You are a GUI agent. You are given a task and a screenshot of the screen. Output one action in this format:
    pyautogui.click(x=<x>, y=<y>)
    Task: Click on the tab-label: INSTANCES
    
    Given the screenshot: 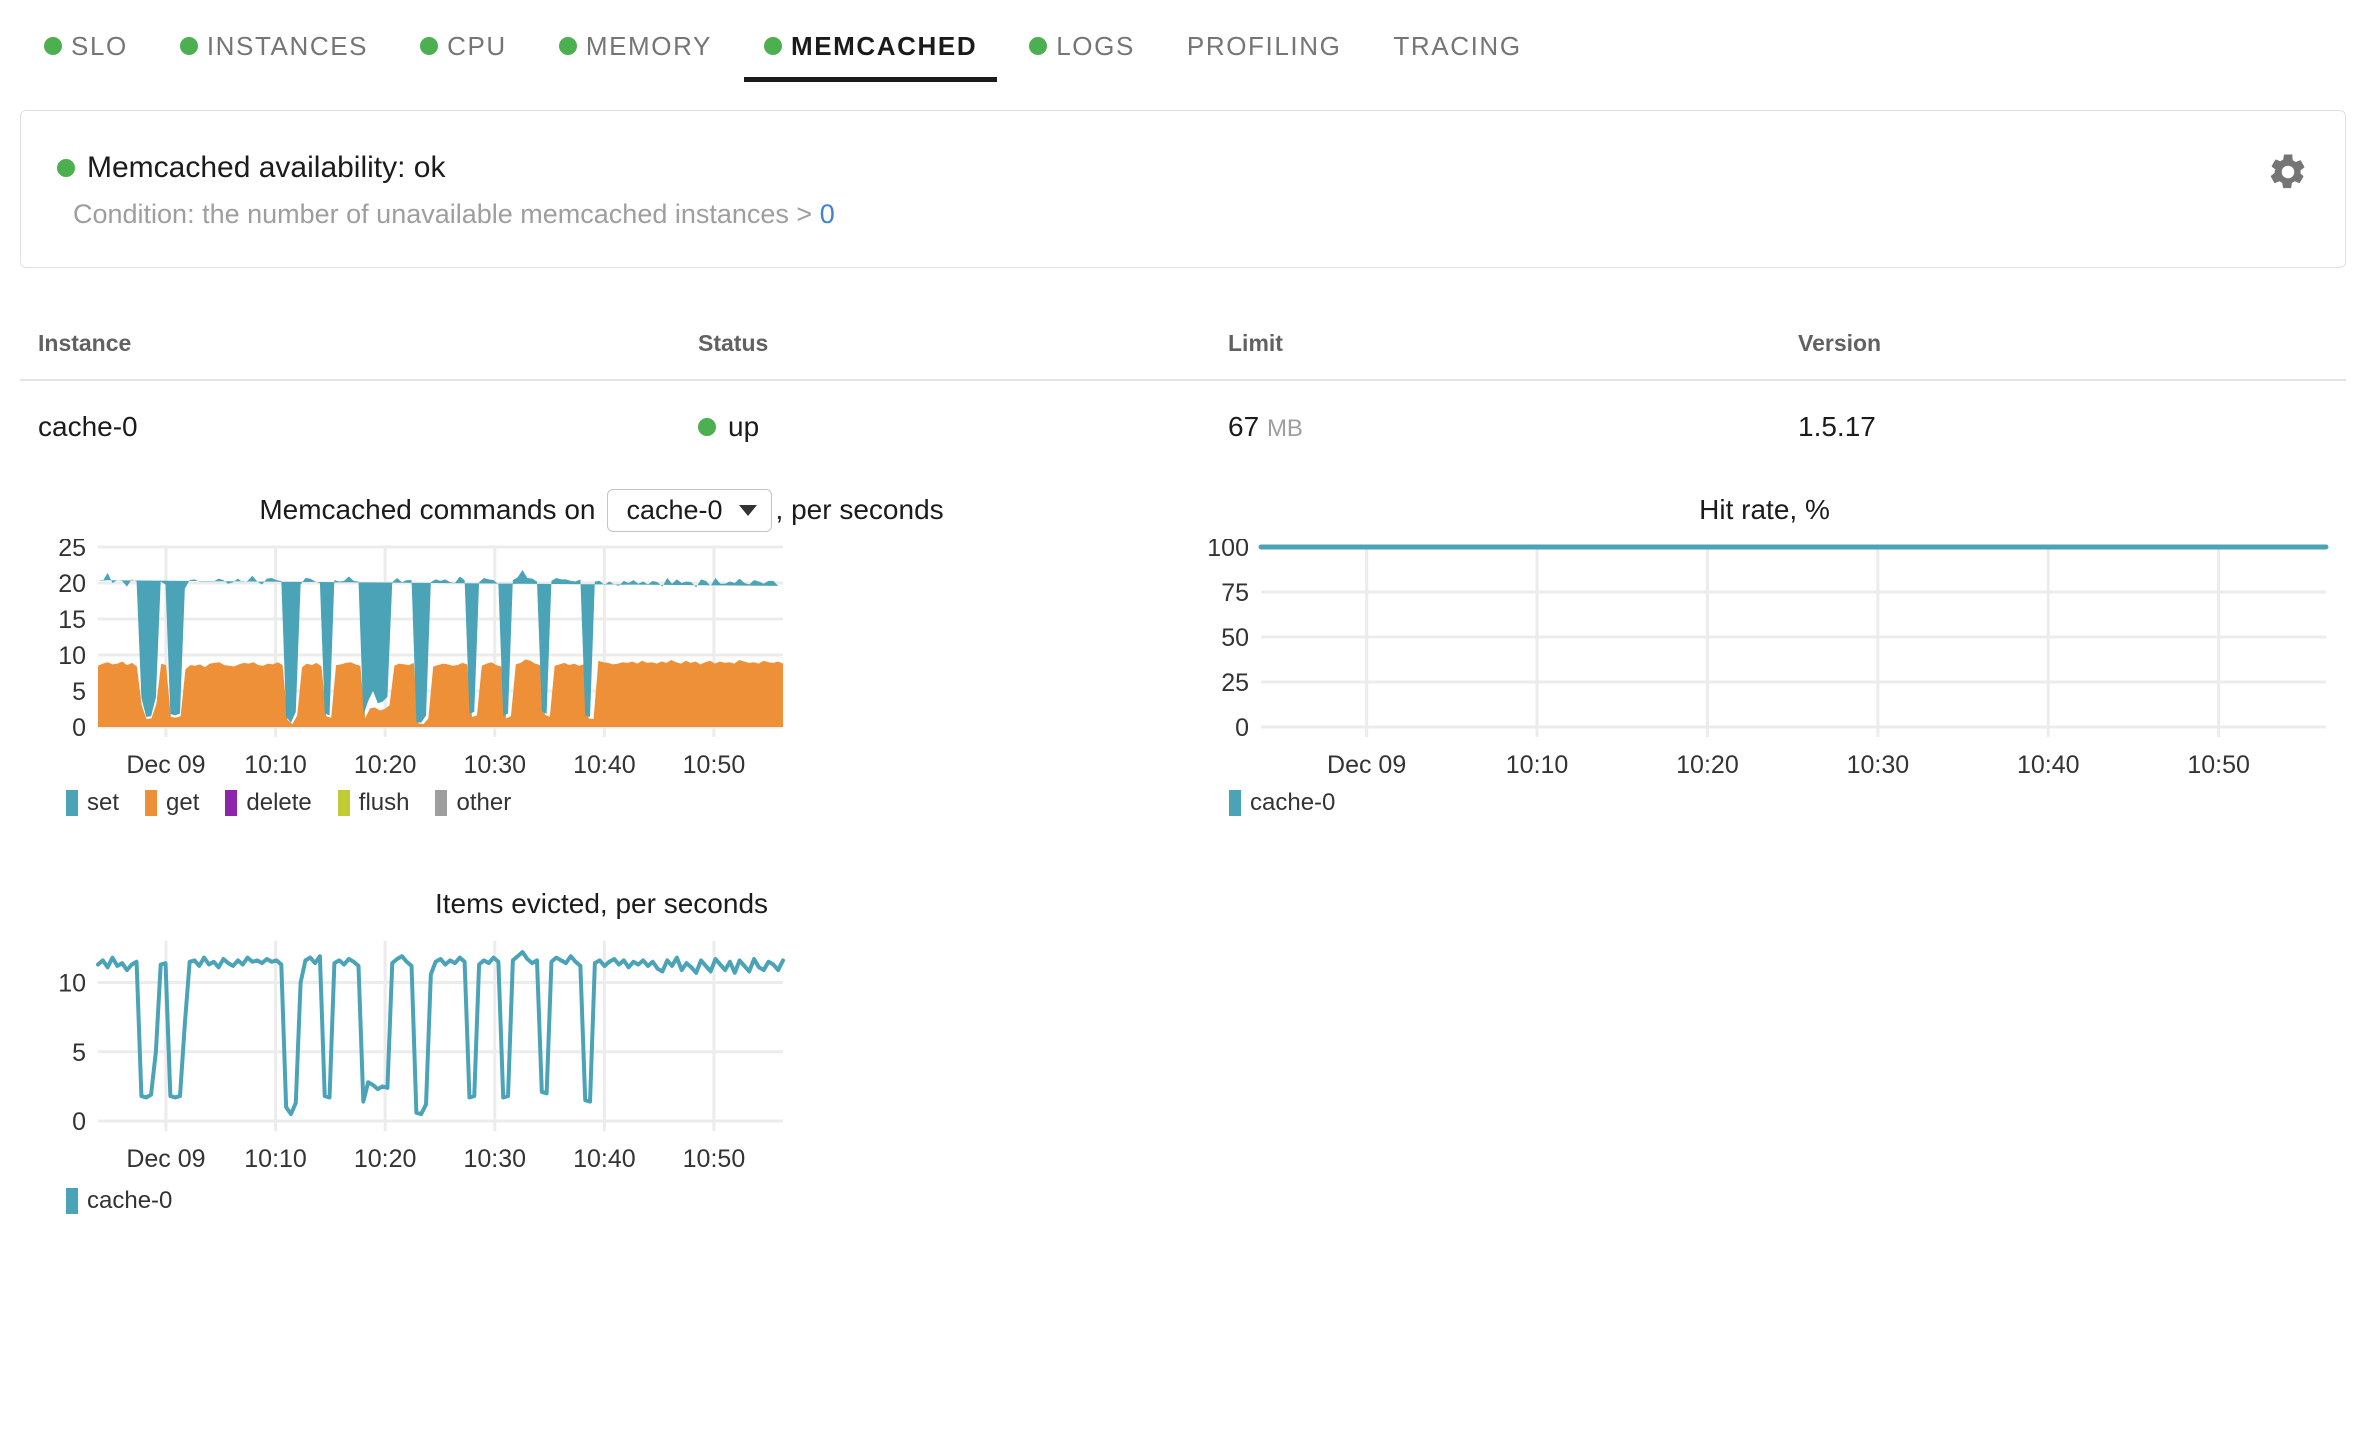 What is the action you would take?
    pyautogui.click(x=287, y=45)
    